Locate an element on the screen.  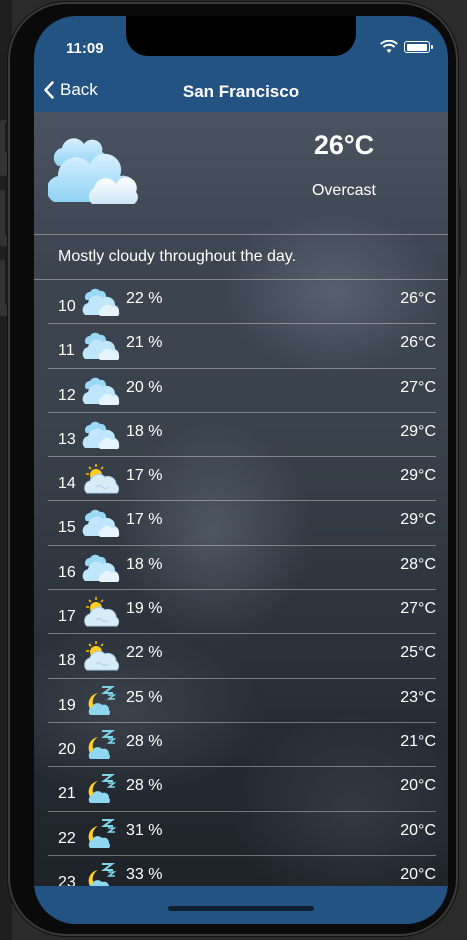
hour-row: 18 22 % 25°C is located at coordinates (242, 656).